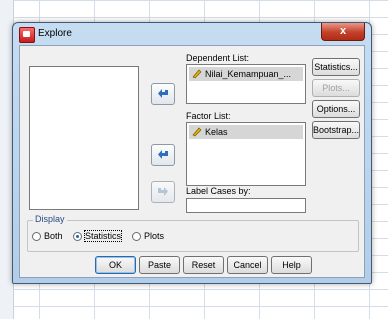 The height and width of the screenshot is (319, 388). I want to click on paste-button: Paste, so click(159, 265).